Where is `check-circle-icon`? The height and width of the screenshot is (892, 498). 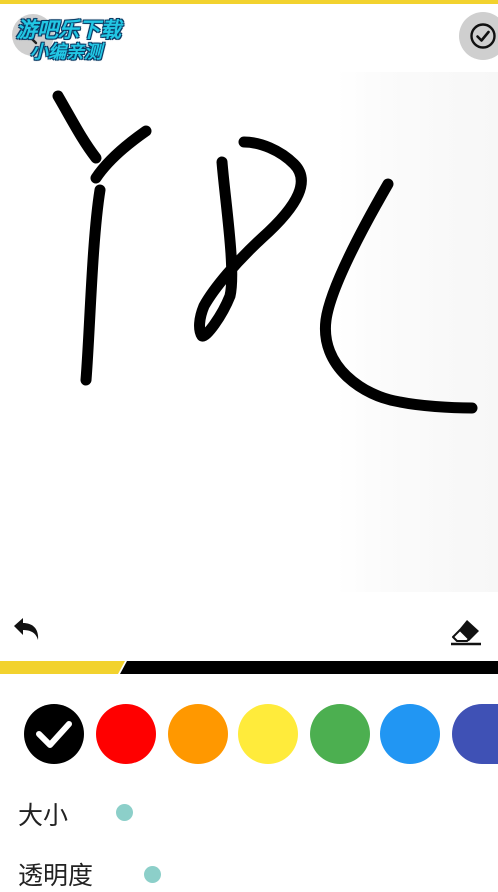 check-circle-icon is located at coordinates (483, 36).